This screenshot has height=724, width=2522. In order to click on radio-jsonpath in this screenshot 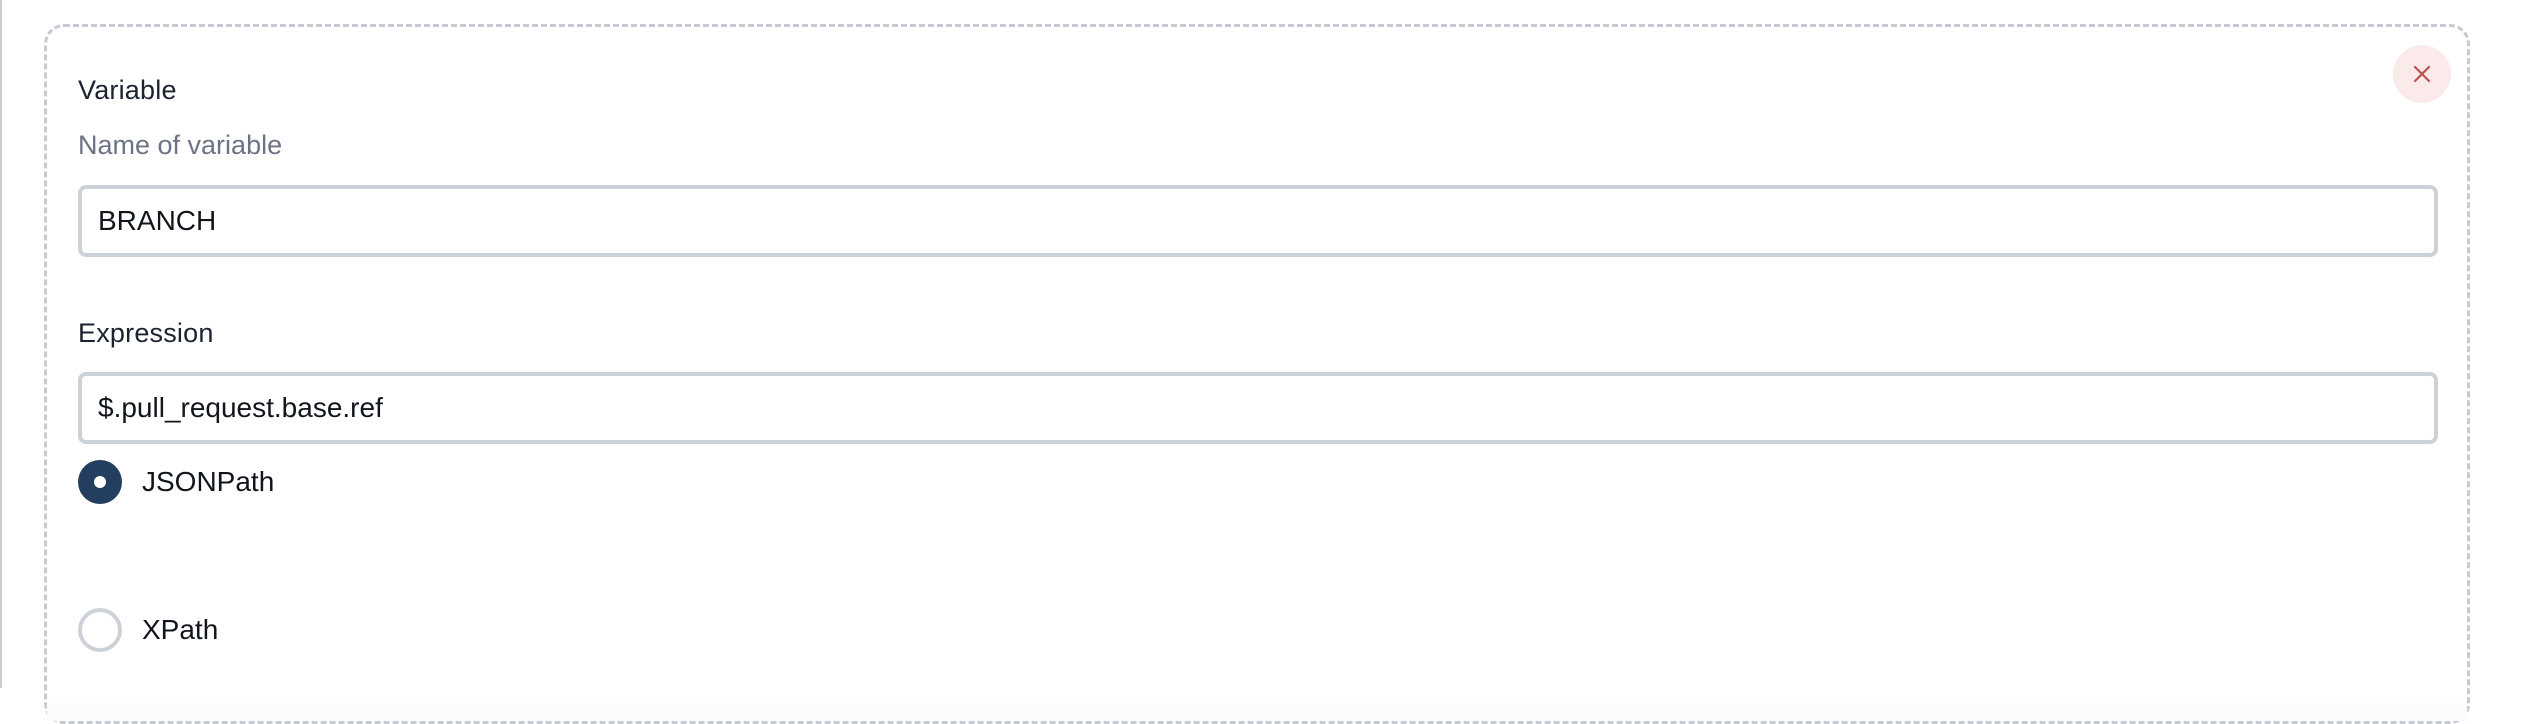, I will do `click(100, 482)`.